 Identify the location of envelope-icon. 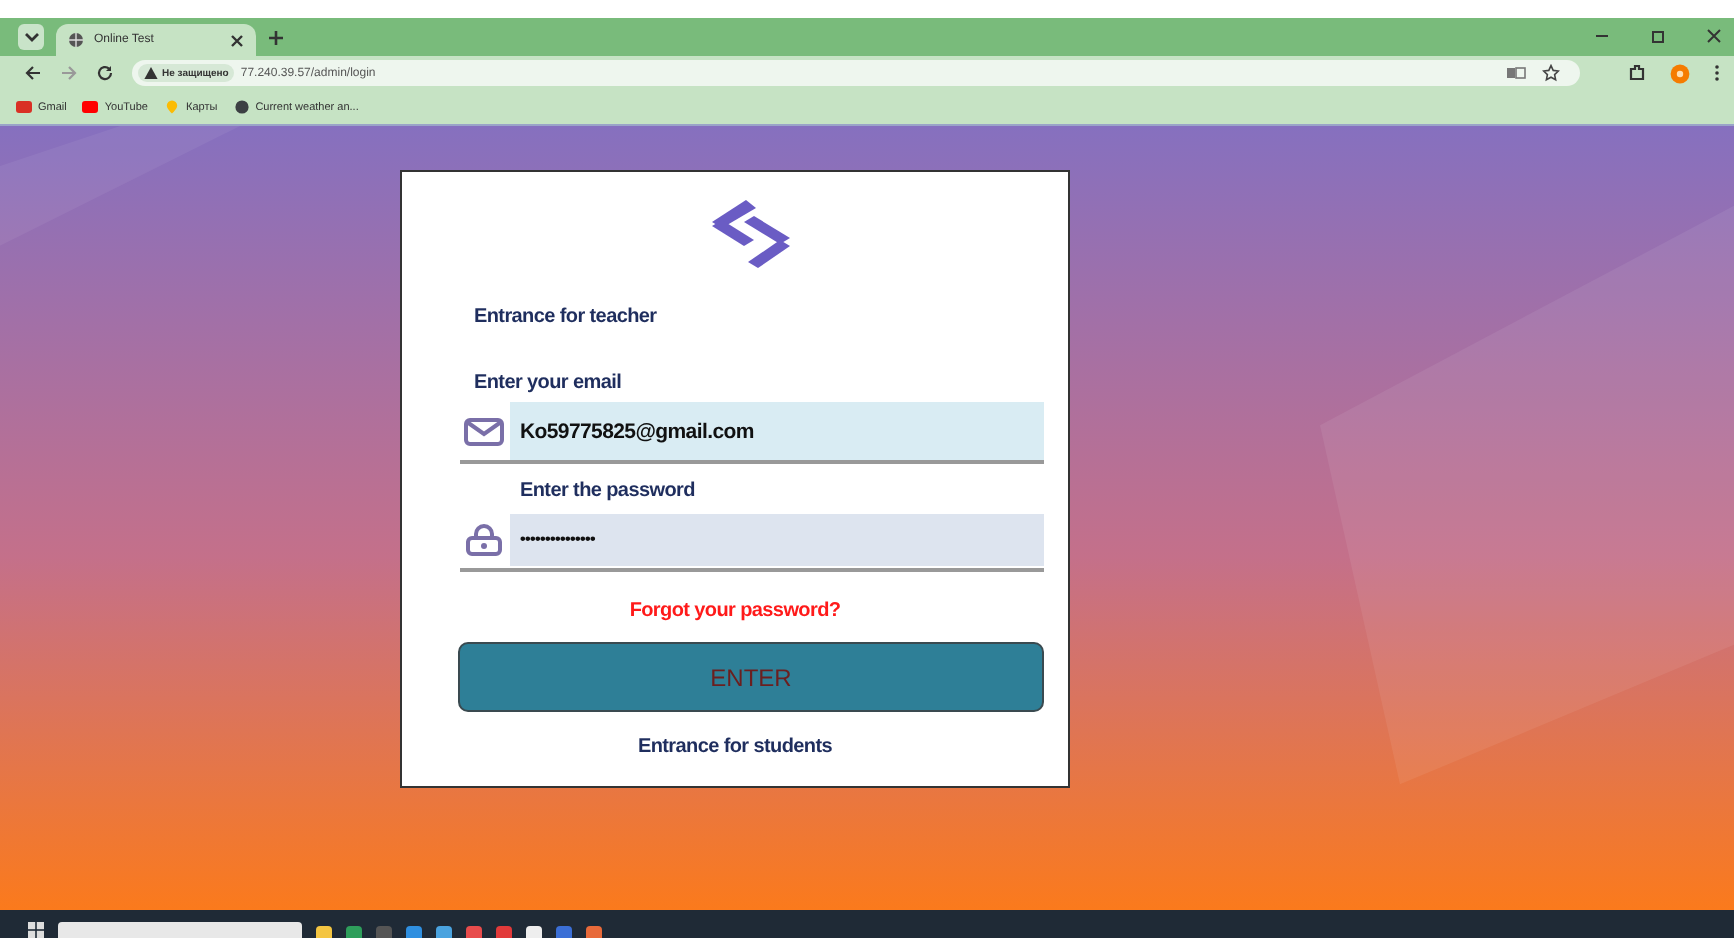
(484, 431).